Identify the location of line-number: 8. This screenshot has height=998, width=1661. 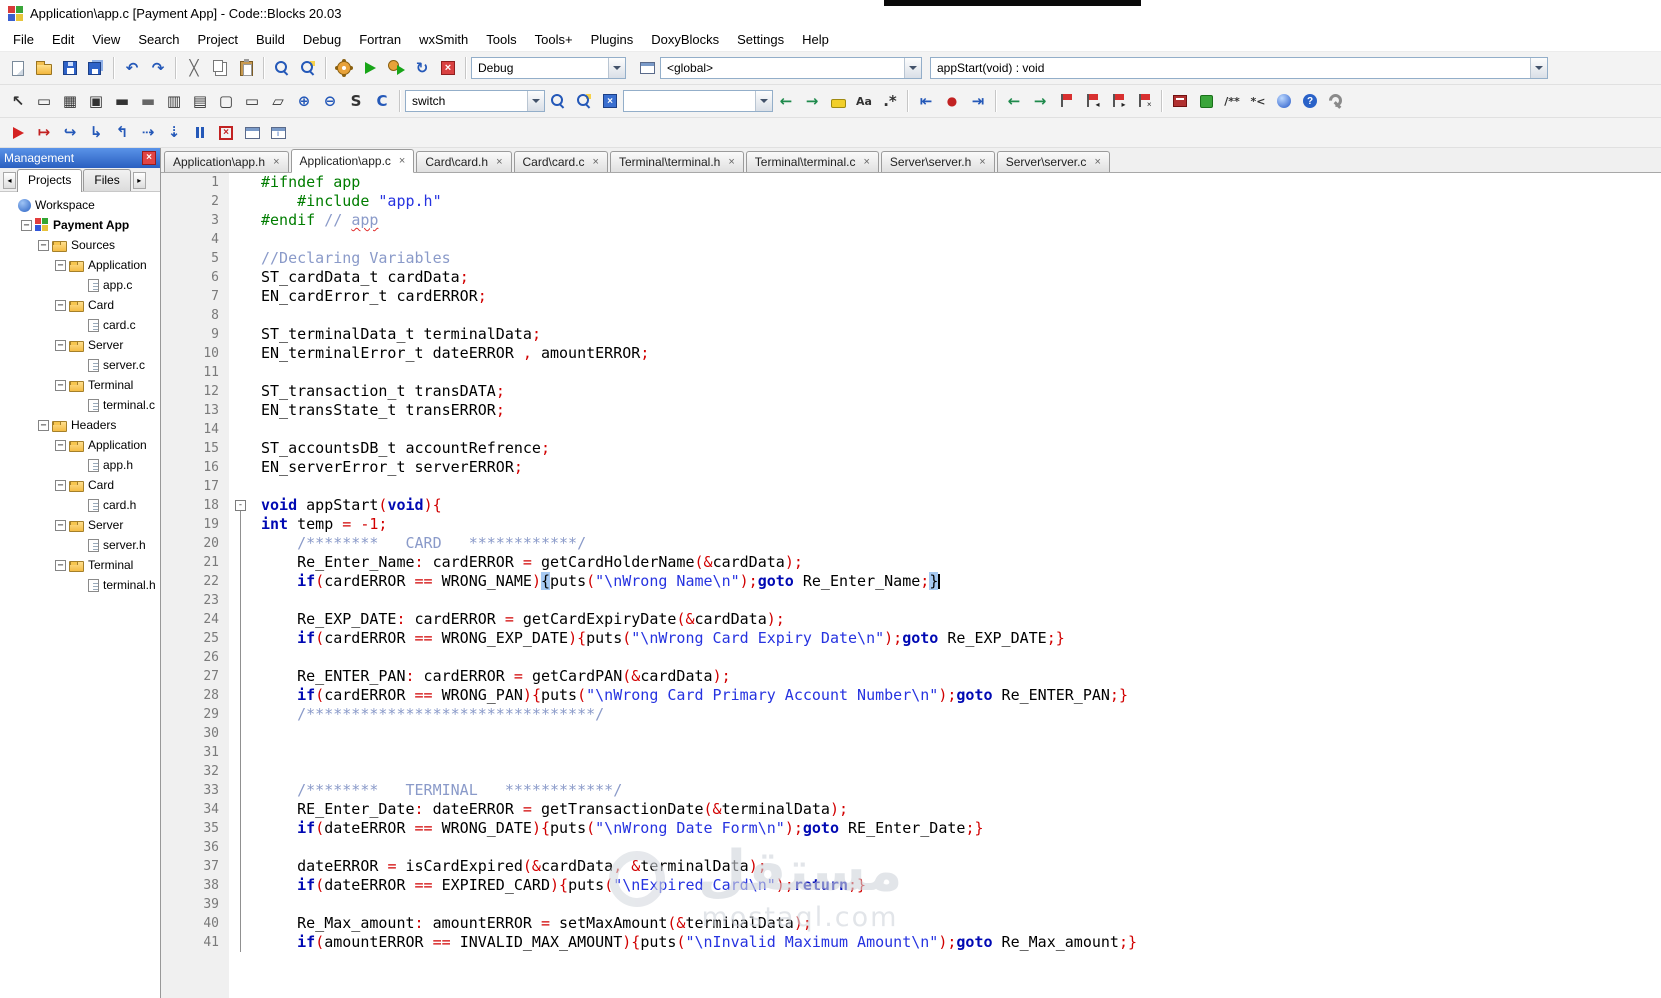
(195, 315).